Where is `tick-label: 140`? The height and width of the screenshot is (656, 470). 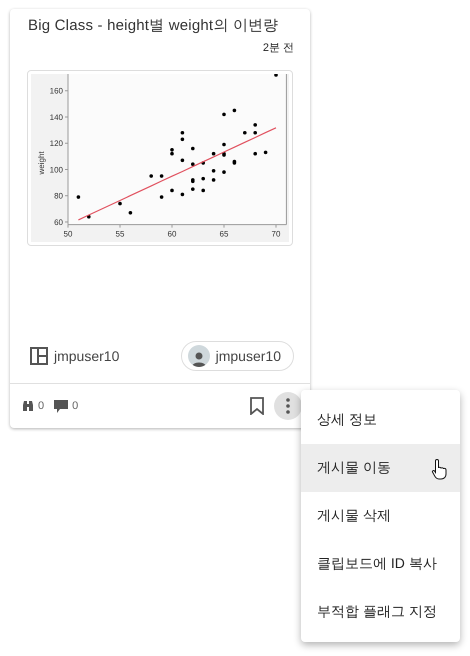
tick-label: 140 is located at coordinates (56, 117).